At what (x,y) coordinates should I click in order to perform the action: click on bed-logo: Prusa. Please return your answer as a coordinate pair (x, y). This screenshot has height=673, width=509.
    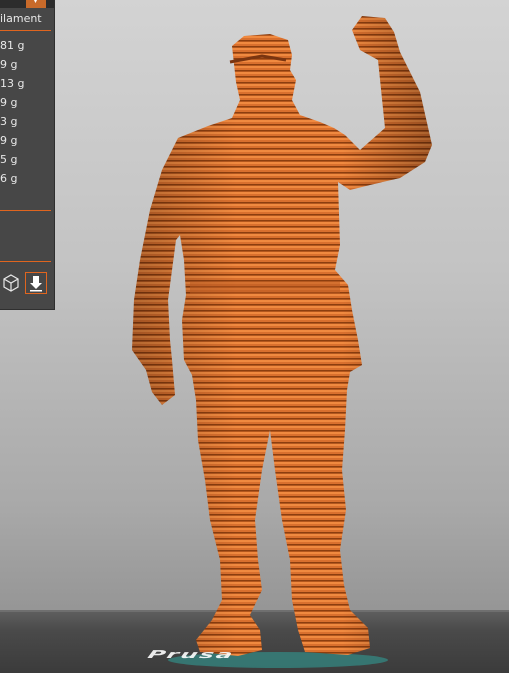
    Looking at the image, I should click on (191, 654).